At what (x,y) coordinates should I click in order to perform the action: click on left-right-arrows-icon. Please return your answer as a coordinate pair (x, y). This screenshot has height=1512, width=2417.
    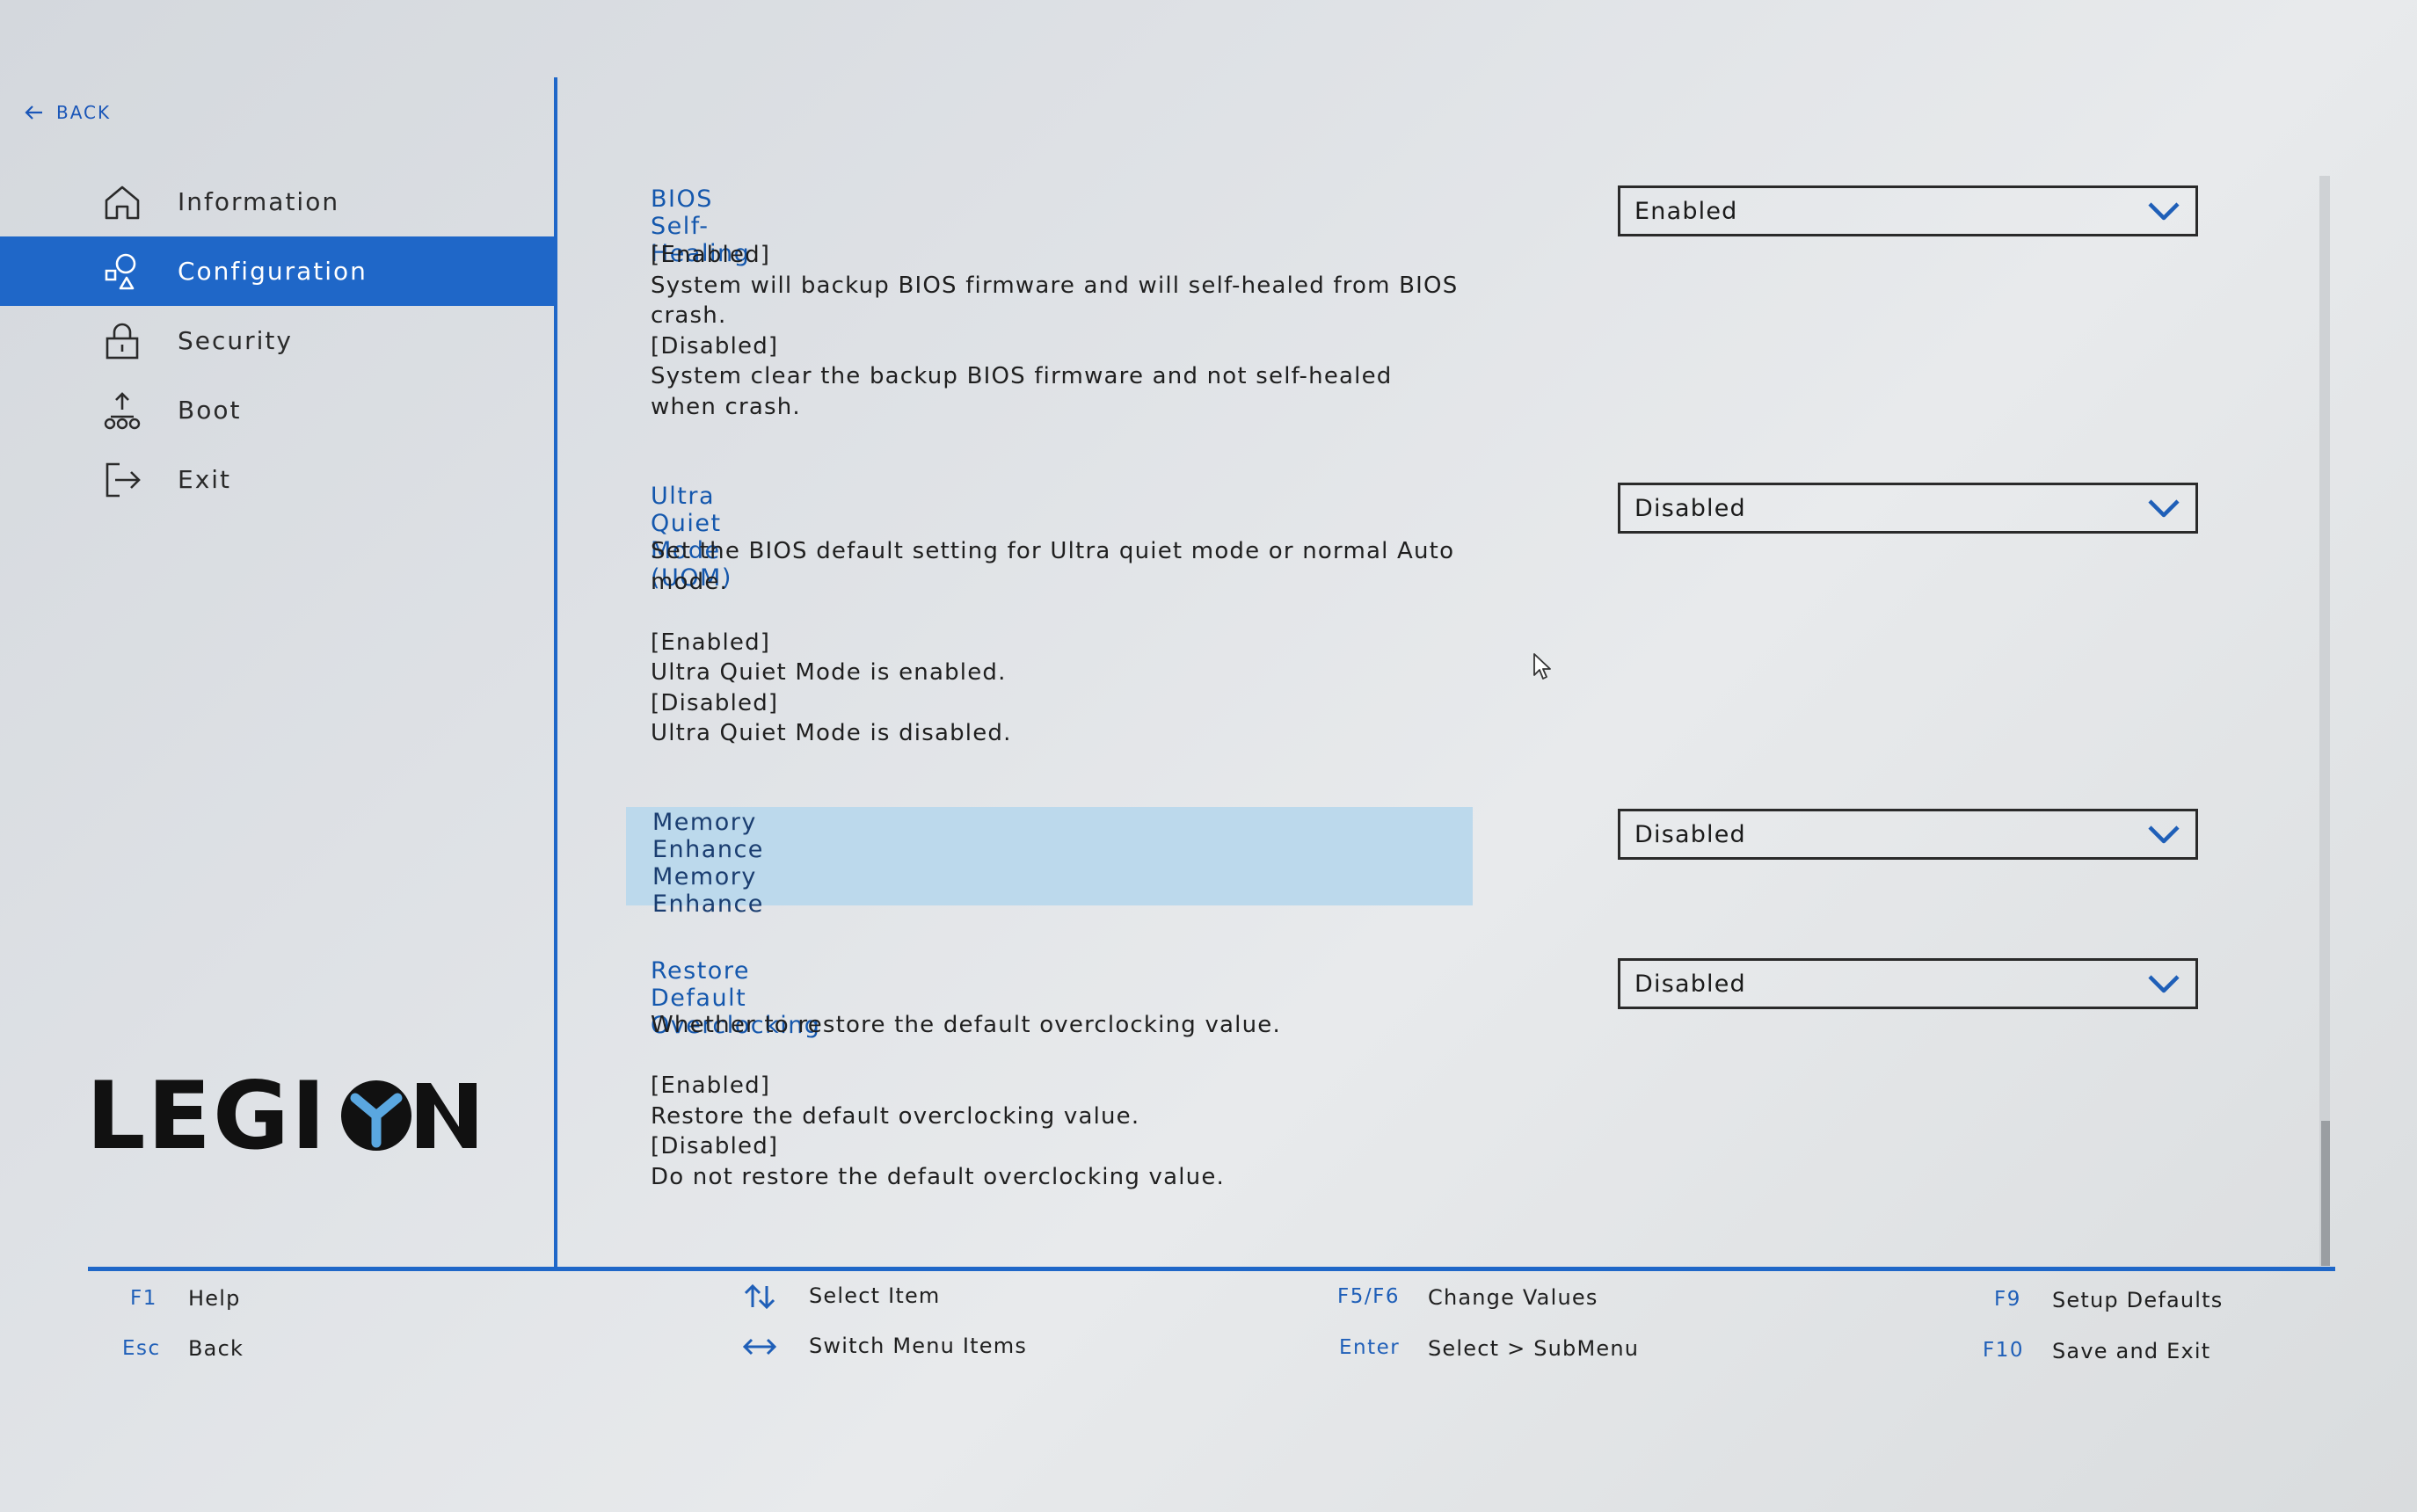
    Looking at the image, I should click on (759, 1347).